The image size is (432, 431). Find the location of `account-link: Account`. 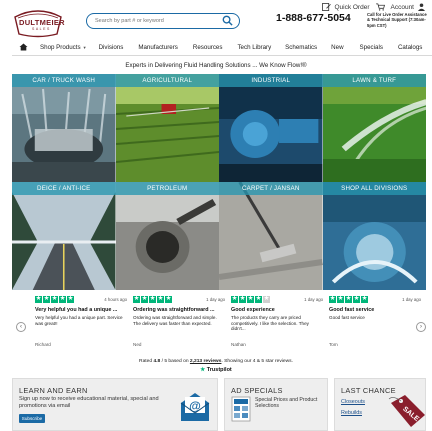

account-link: Account is located at coordinates (409, 7).